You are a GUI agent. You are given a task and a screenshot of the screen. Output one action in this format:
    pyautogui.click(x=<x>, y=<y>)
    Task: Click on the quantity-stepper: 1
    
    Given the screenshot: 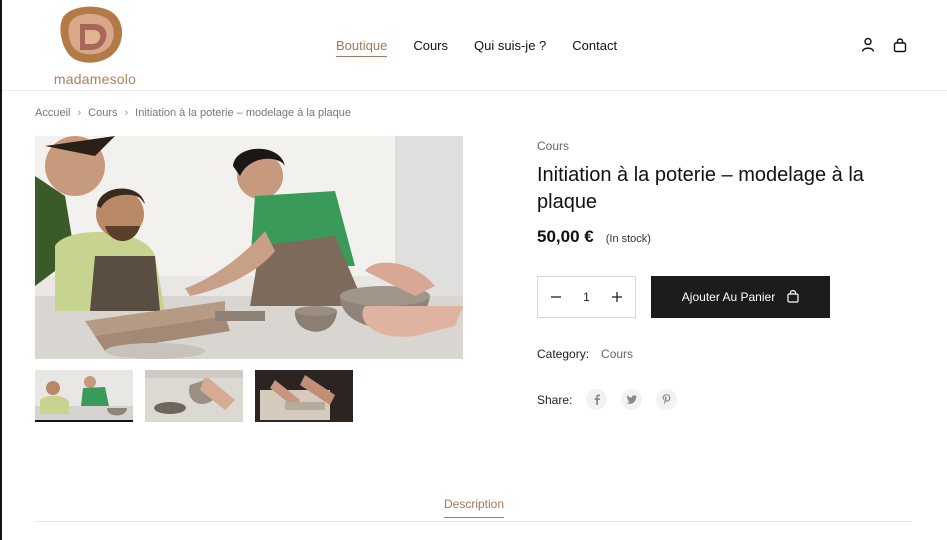 What is the action you would take?
    pyautogui.click(x=586, y=297)
    